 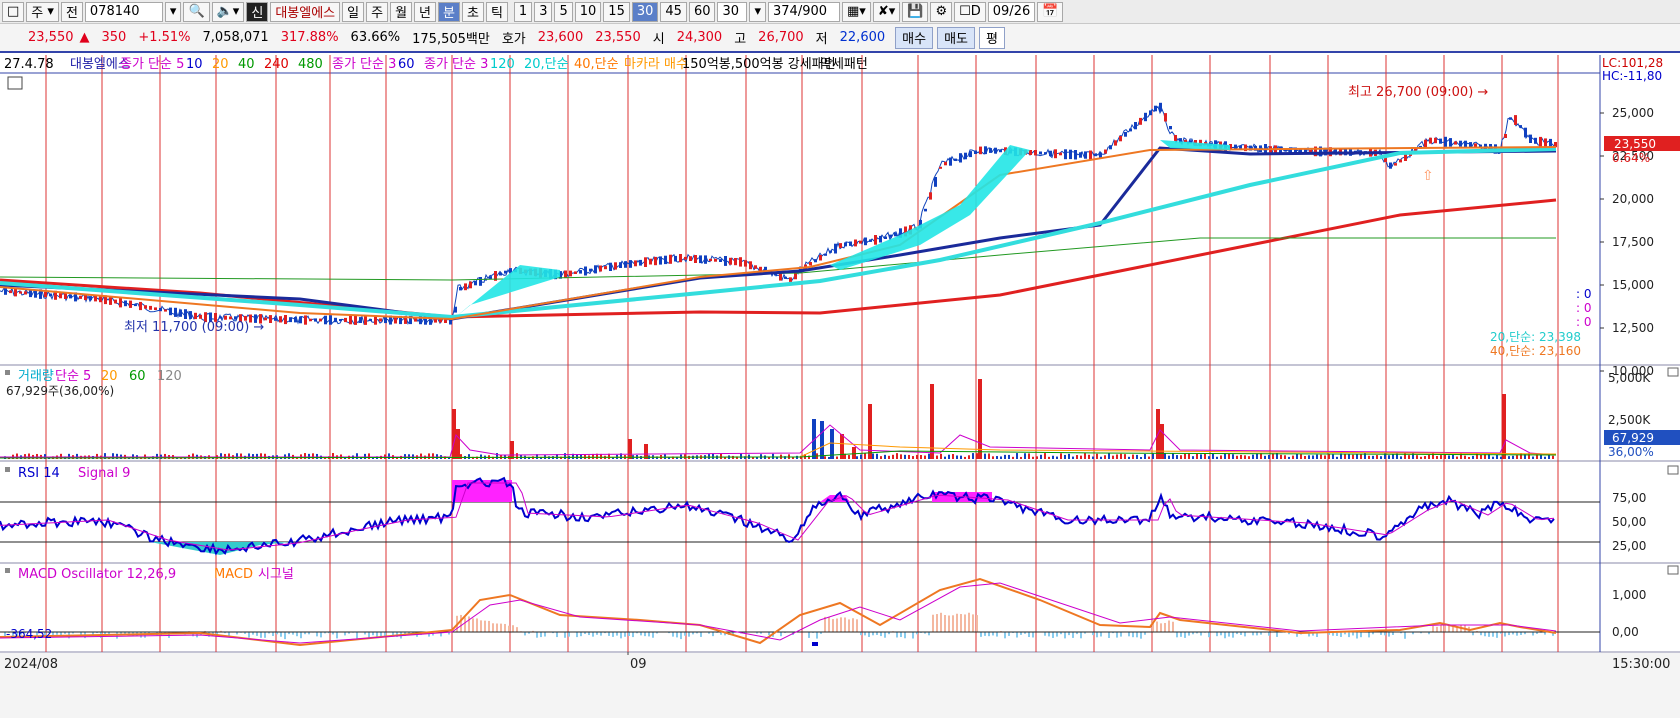 What do you see at coordinates (616, 11) in the screenshot?
I see `interval-tab-15: 15` at bounding box center [616, 11].